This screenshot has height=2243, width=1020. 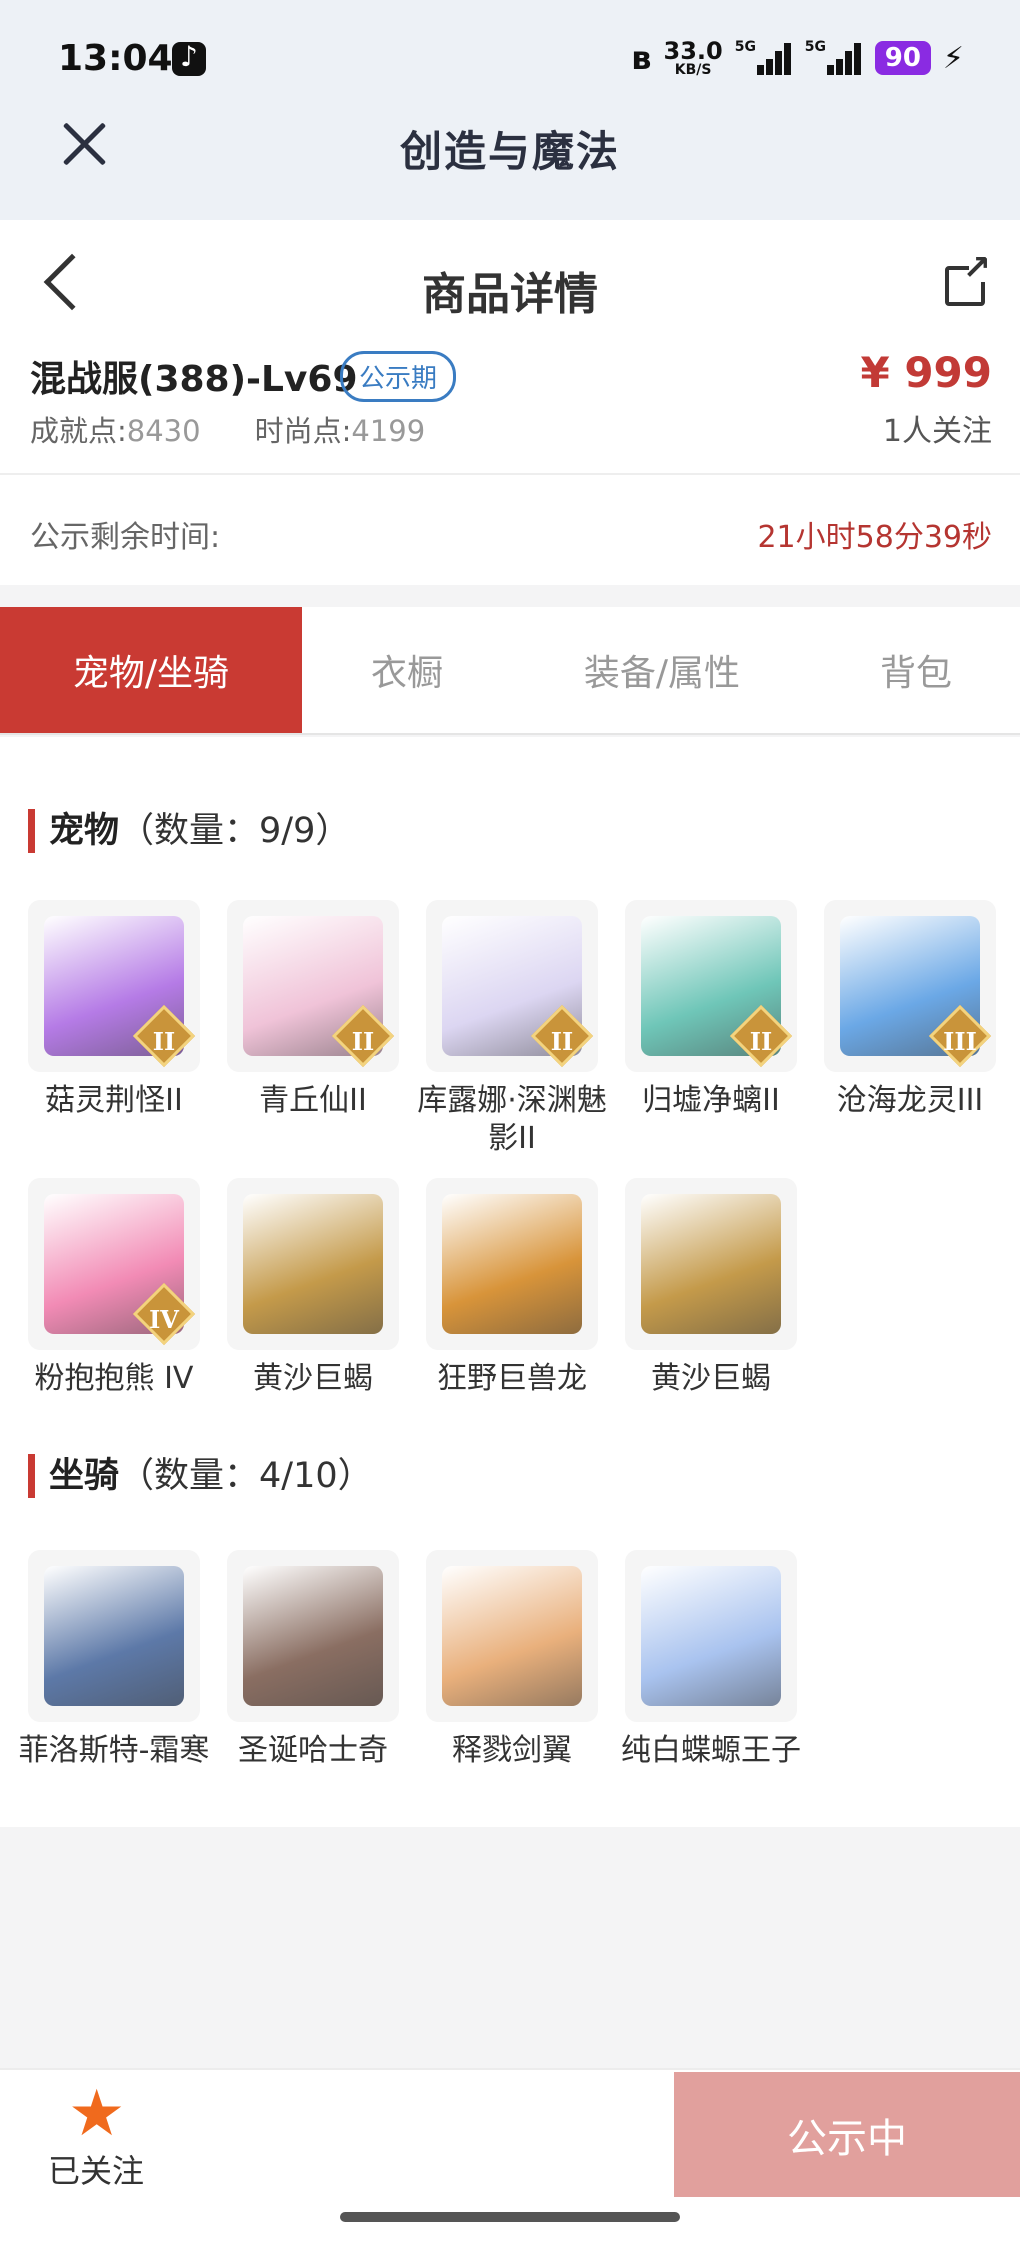 What do you see at coordinates (164, 1319) in the screenshot?
I see `rank-text: IV` at bounding box center [164, 1319].